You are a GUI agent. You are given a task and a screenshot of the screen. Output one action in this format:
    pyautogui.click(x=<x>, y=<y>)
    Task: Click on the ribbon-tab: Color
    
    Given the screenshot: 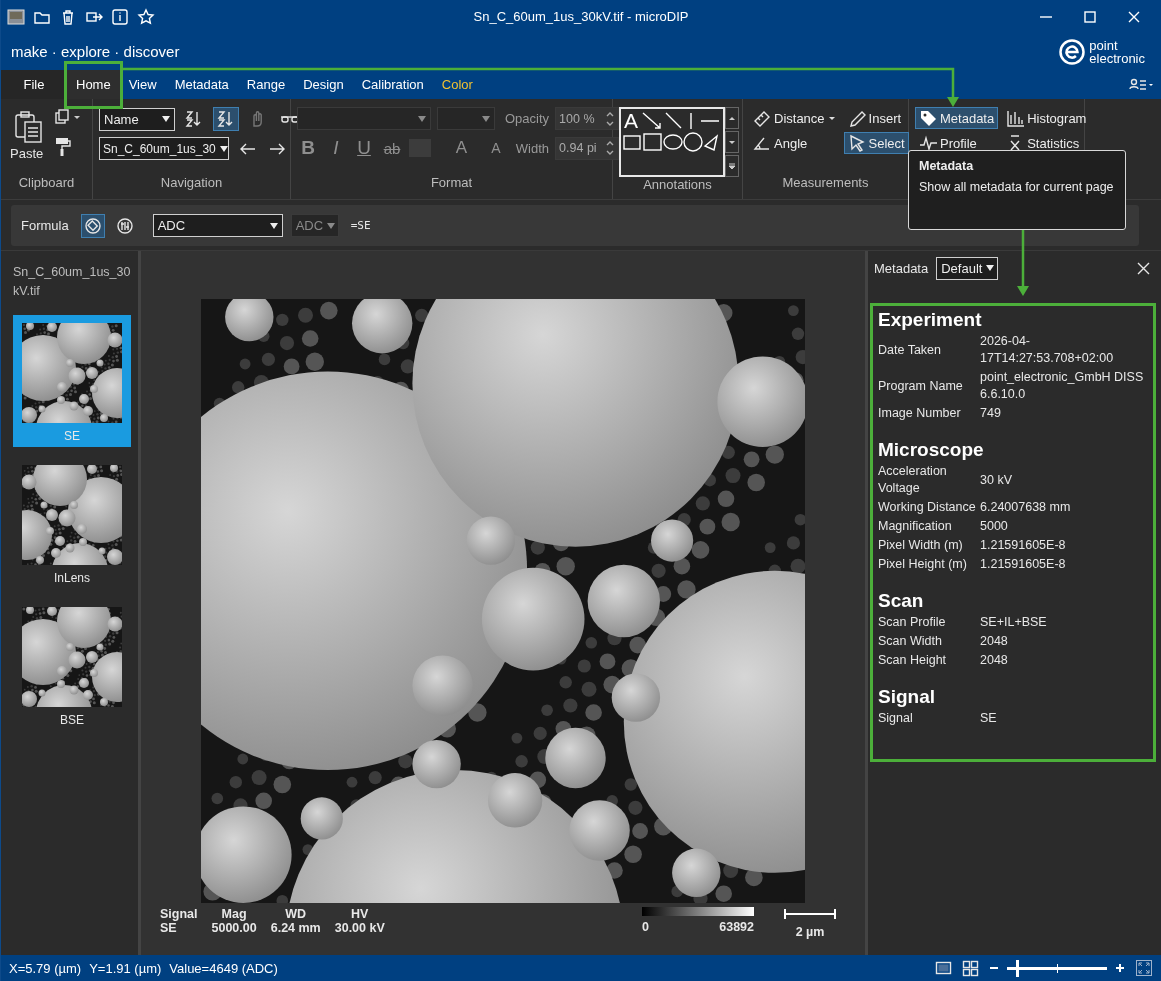 What is the action you would take?
    pyautogui.click(x=457, y=84)
    